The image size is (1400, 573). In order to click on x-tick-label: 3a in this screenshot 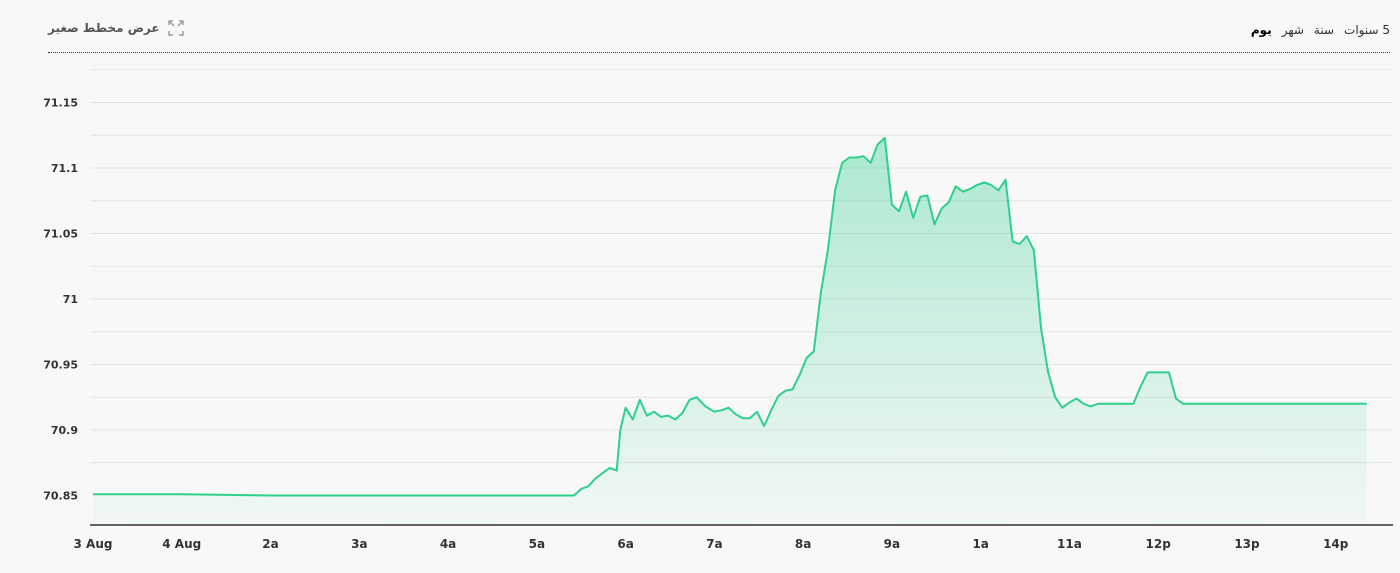, I will do `click(359, 544)`.